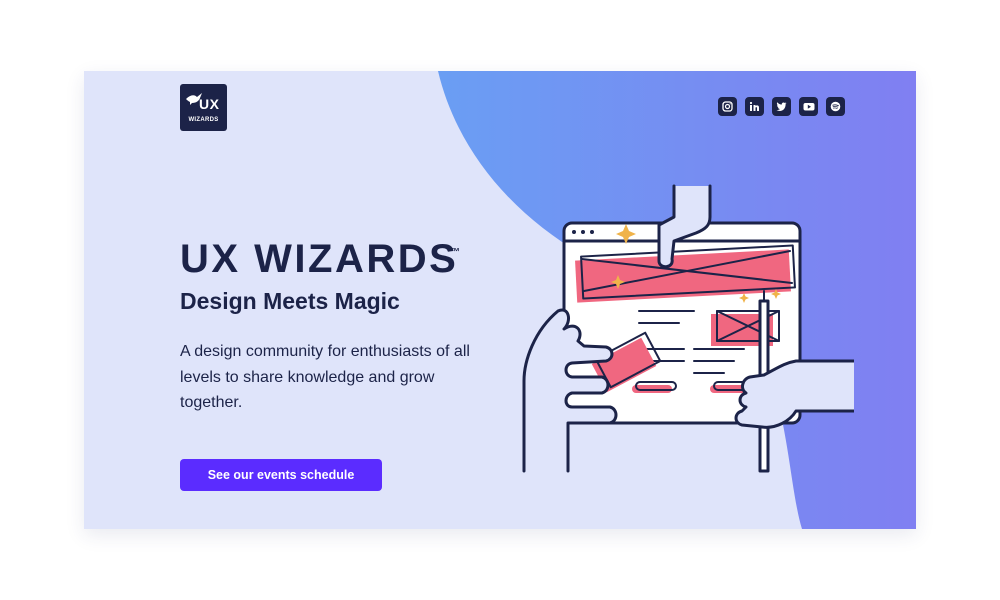  I want to click on spotify-icon, so click(835, 106).